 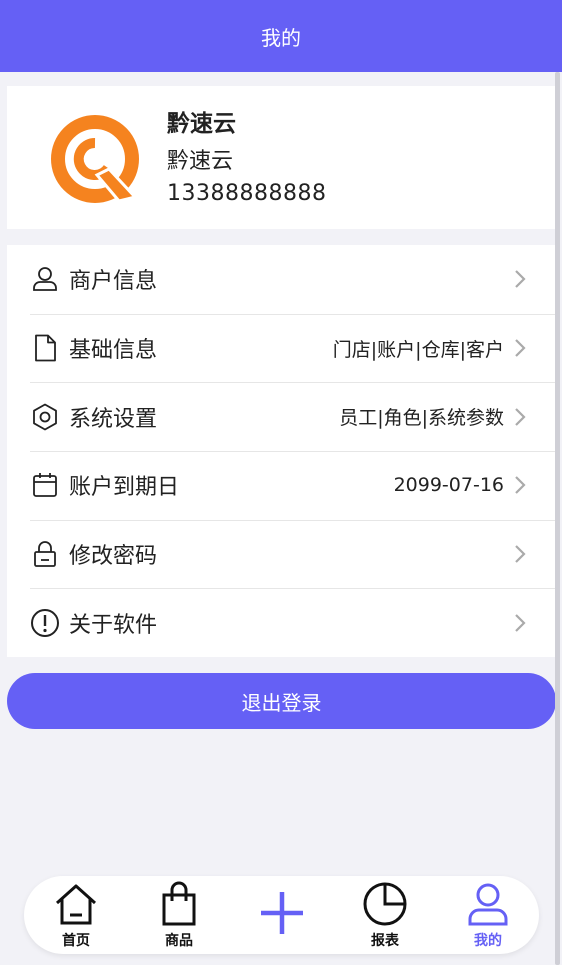 What do you see at coordinates (281, 485) in the screenshot?
I see `menu-item-expiry-date: 账户到期日 2099-07-16` at bounding box center [281, 485].